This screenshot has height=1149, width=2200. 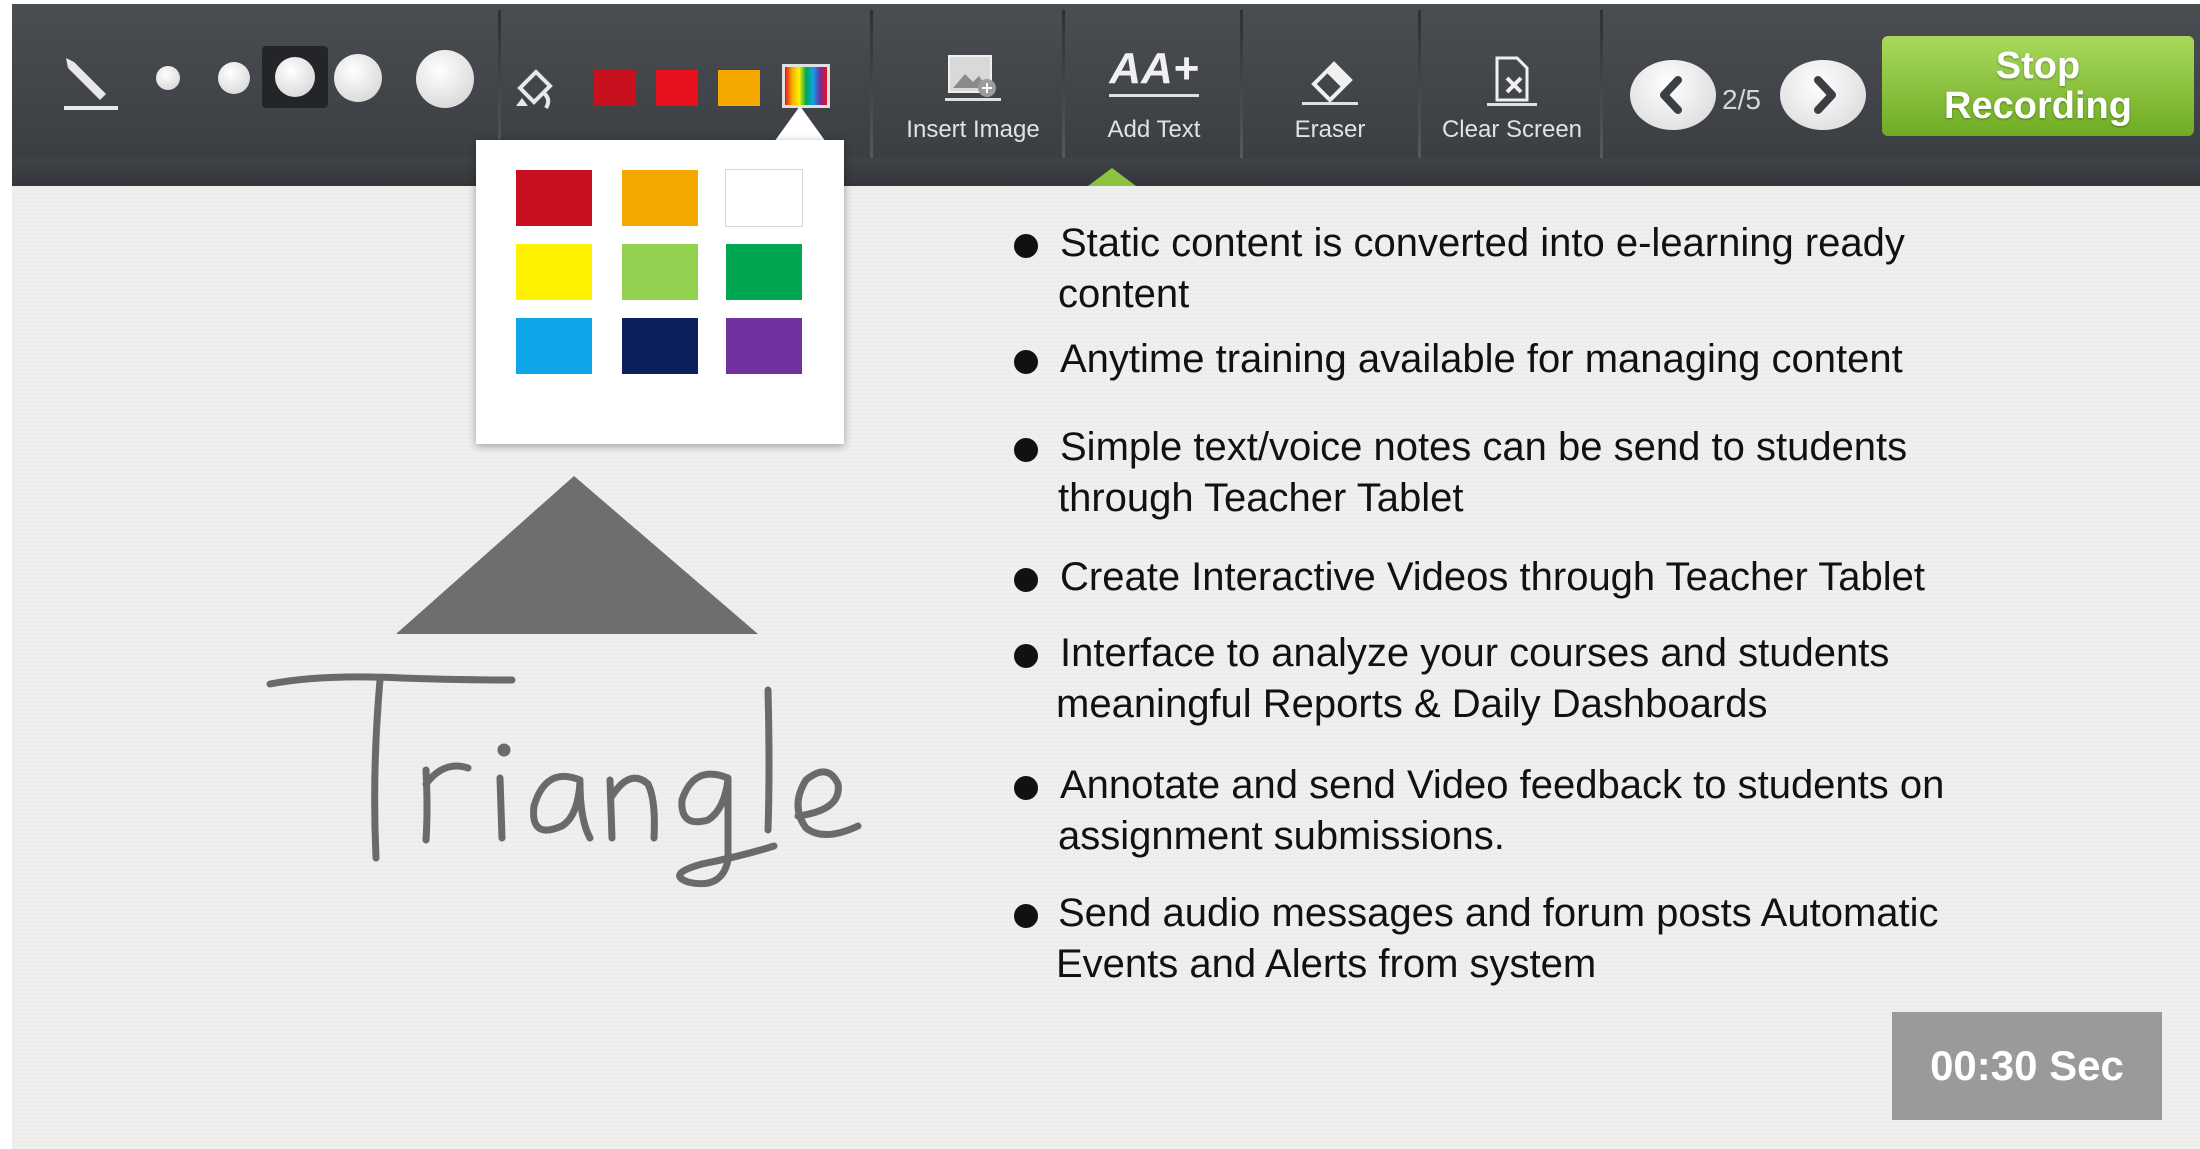 What do you see at coordinates (1124, 294) in the screenshot?
I see `bullet-1-line2: content` at bounding box center [1124, 294].